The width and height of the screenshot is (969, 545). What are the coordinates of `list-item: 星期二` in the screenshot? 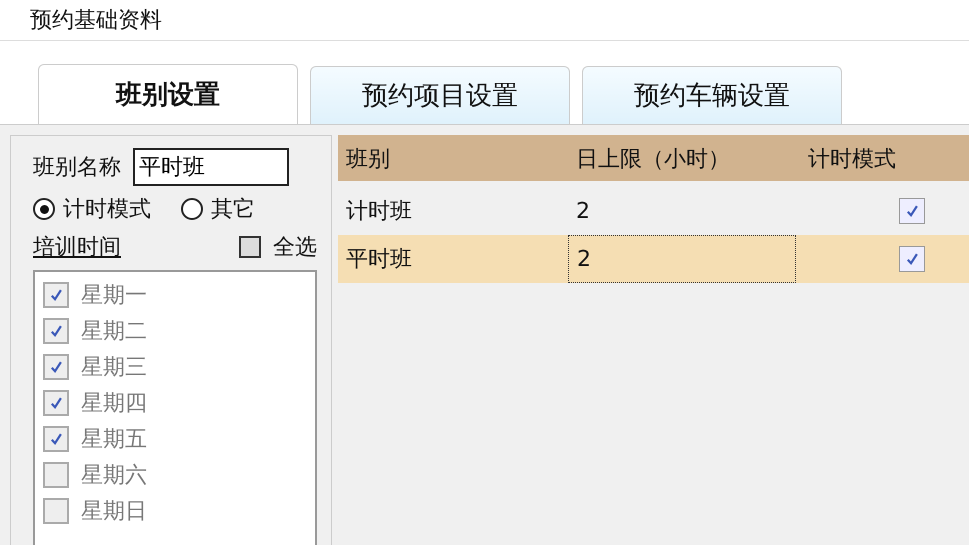 It's located at (114, 331).